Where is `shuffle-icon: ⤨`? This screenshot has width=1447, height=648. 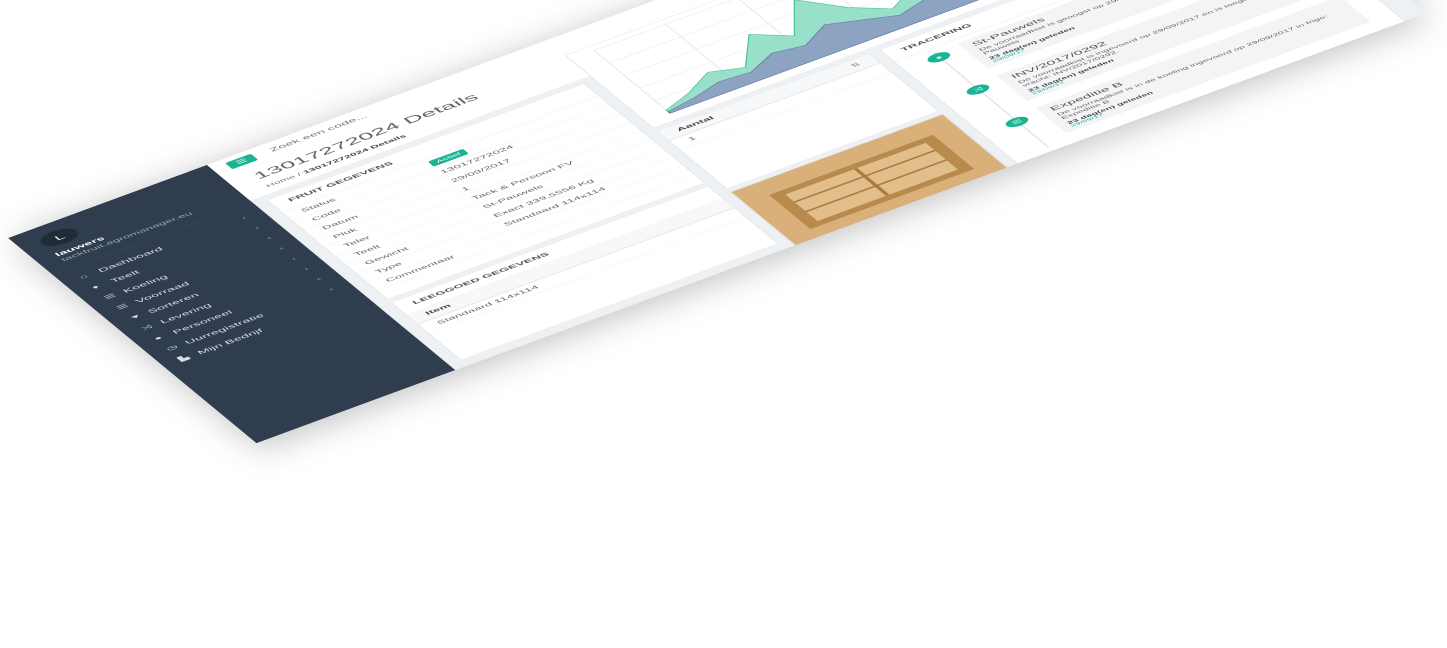 shuffle-icon: ⤨ is located at coordinates (978, 89).